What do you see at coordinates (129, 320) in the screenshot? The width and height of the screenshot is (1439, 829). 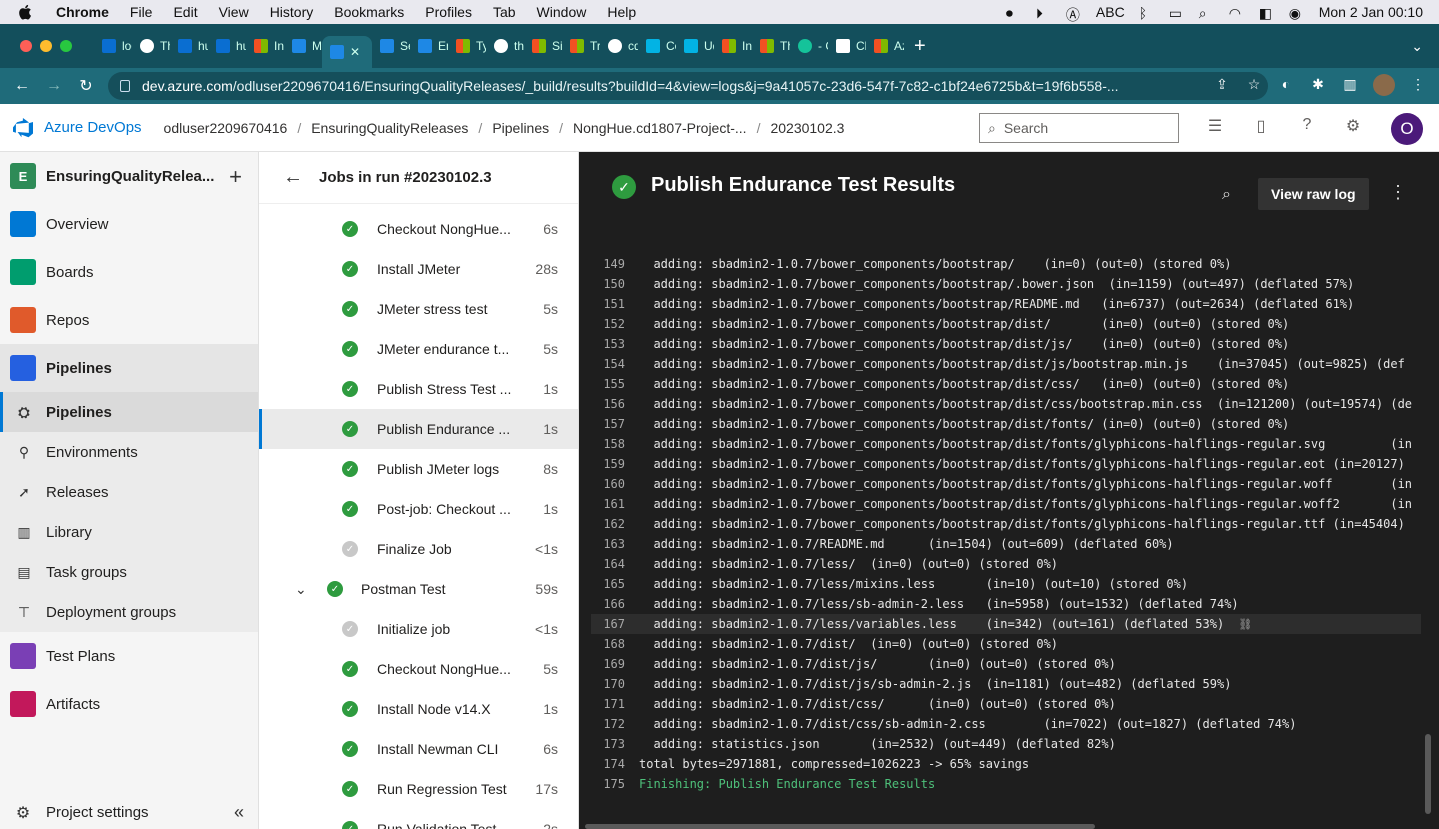 I see `nav-item-repos: Repos` at bounding box center [129, 320].